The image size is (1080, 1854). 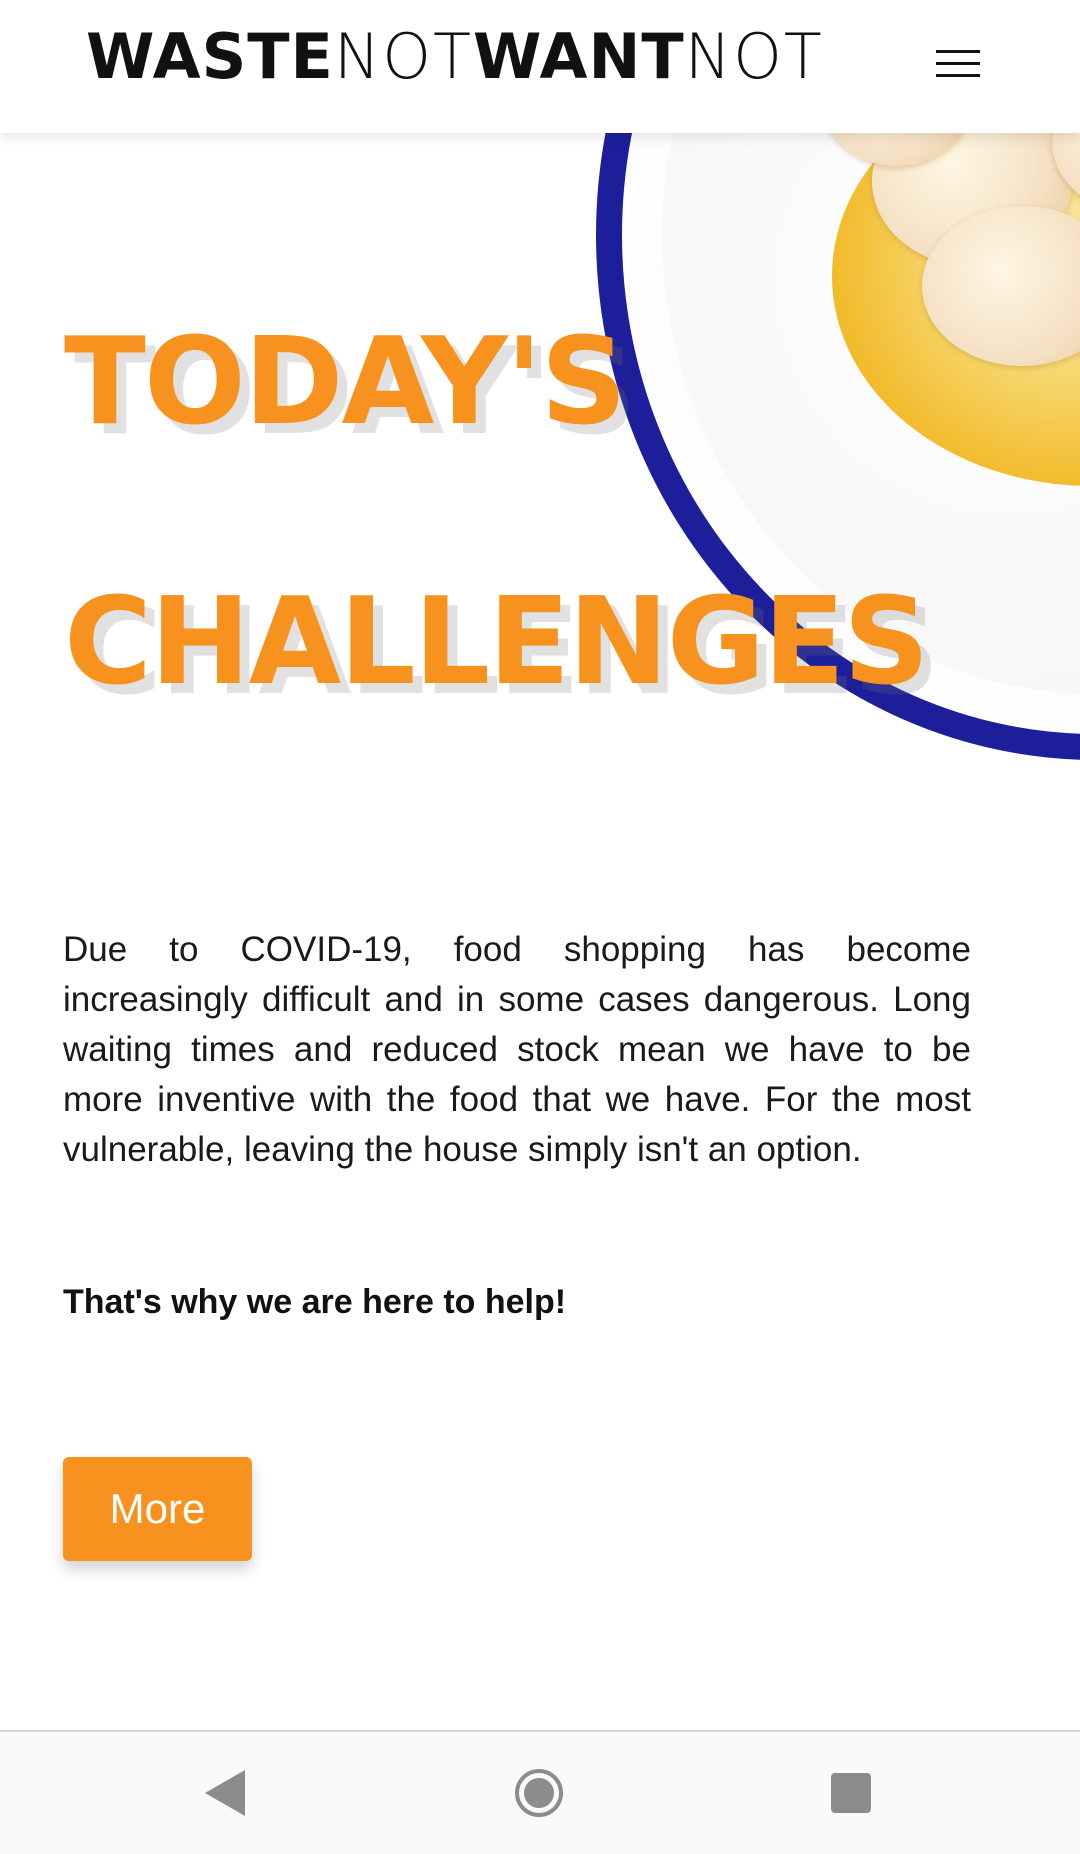 I want to click on site-logo: WASTENOTWANTNOT, so click(x=455, y=57).